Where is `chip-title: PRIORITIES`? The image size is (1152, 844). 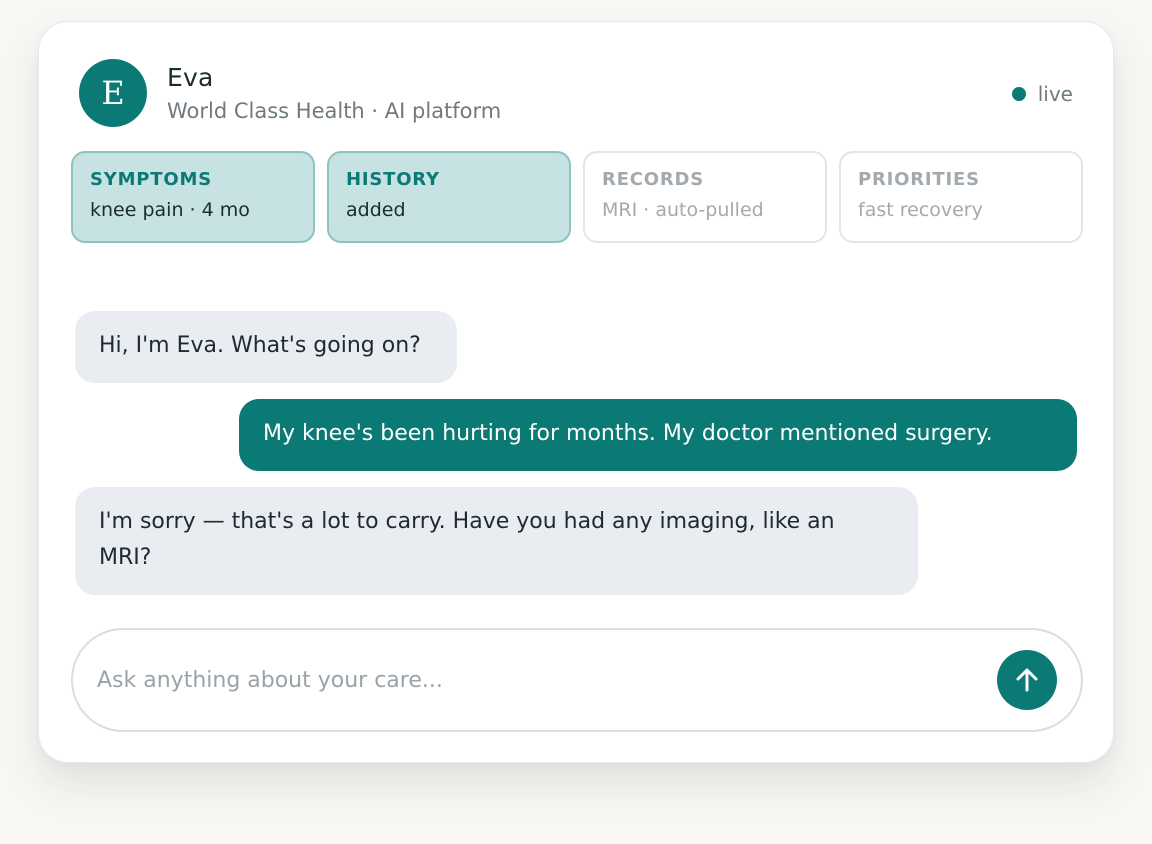 chip-title: PRIORITIES is located at coordinates (919, 179).